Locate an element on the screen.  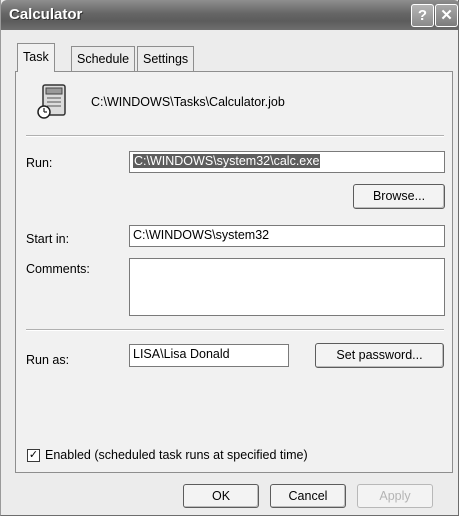
ok-button: OK is located at coordinates (221, 496).